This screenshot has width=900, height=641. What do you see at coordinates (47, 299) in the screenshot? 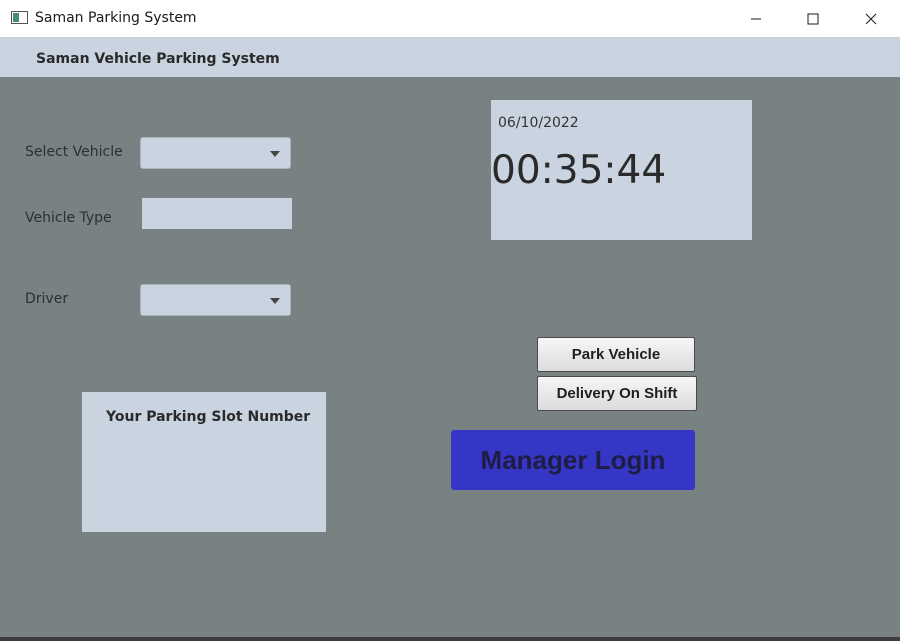
I see `driver-label: Driver` at bounding box center [47, 299].